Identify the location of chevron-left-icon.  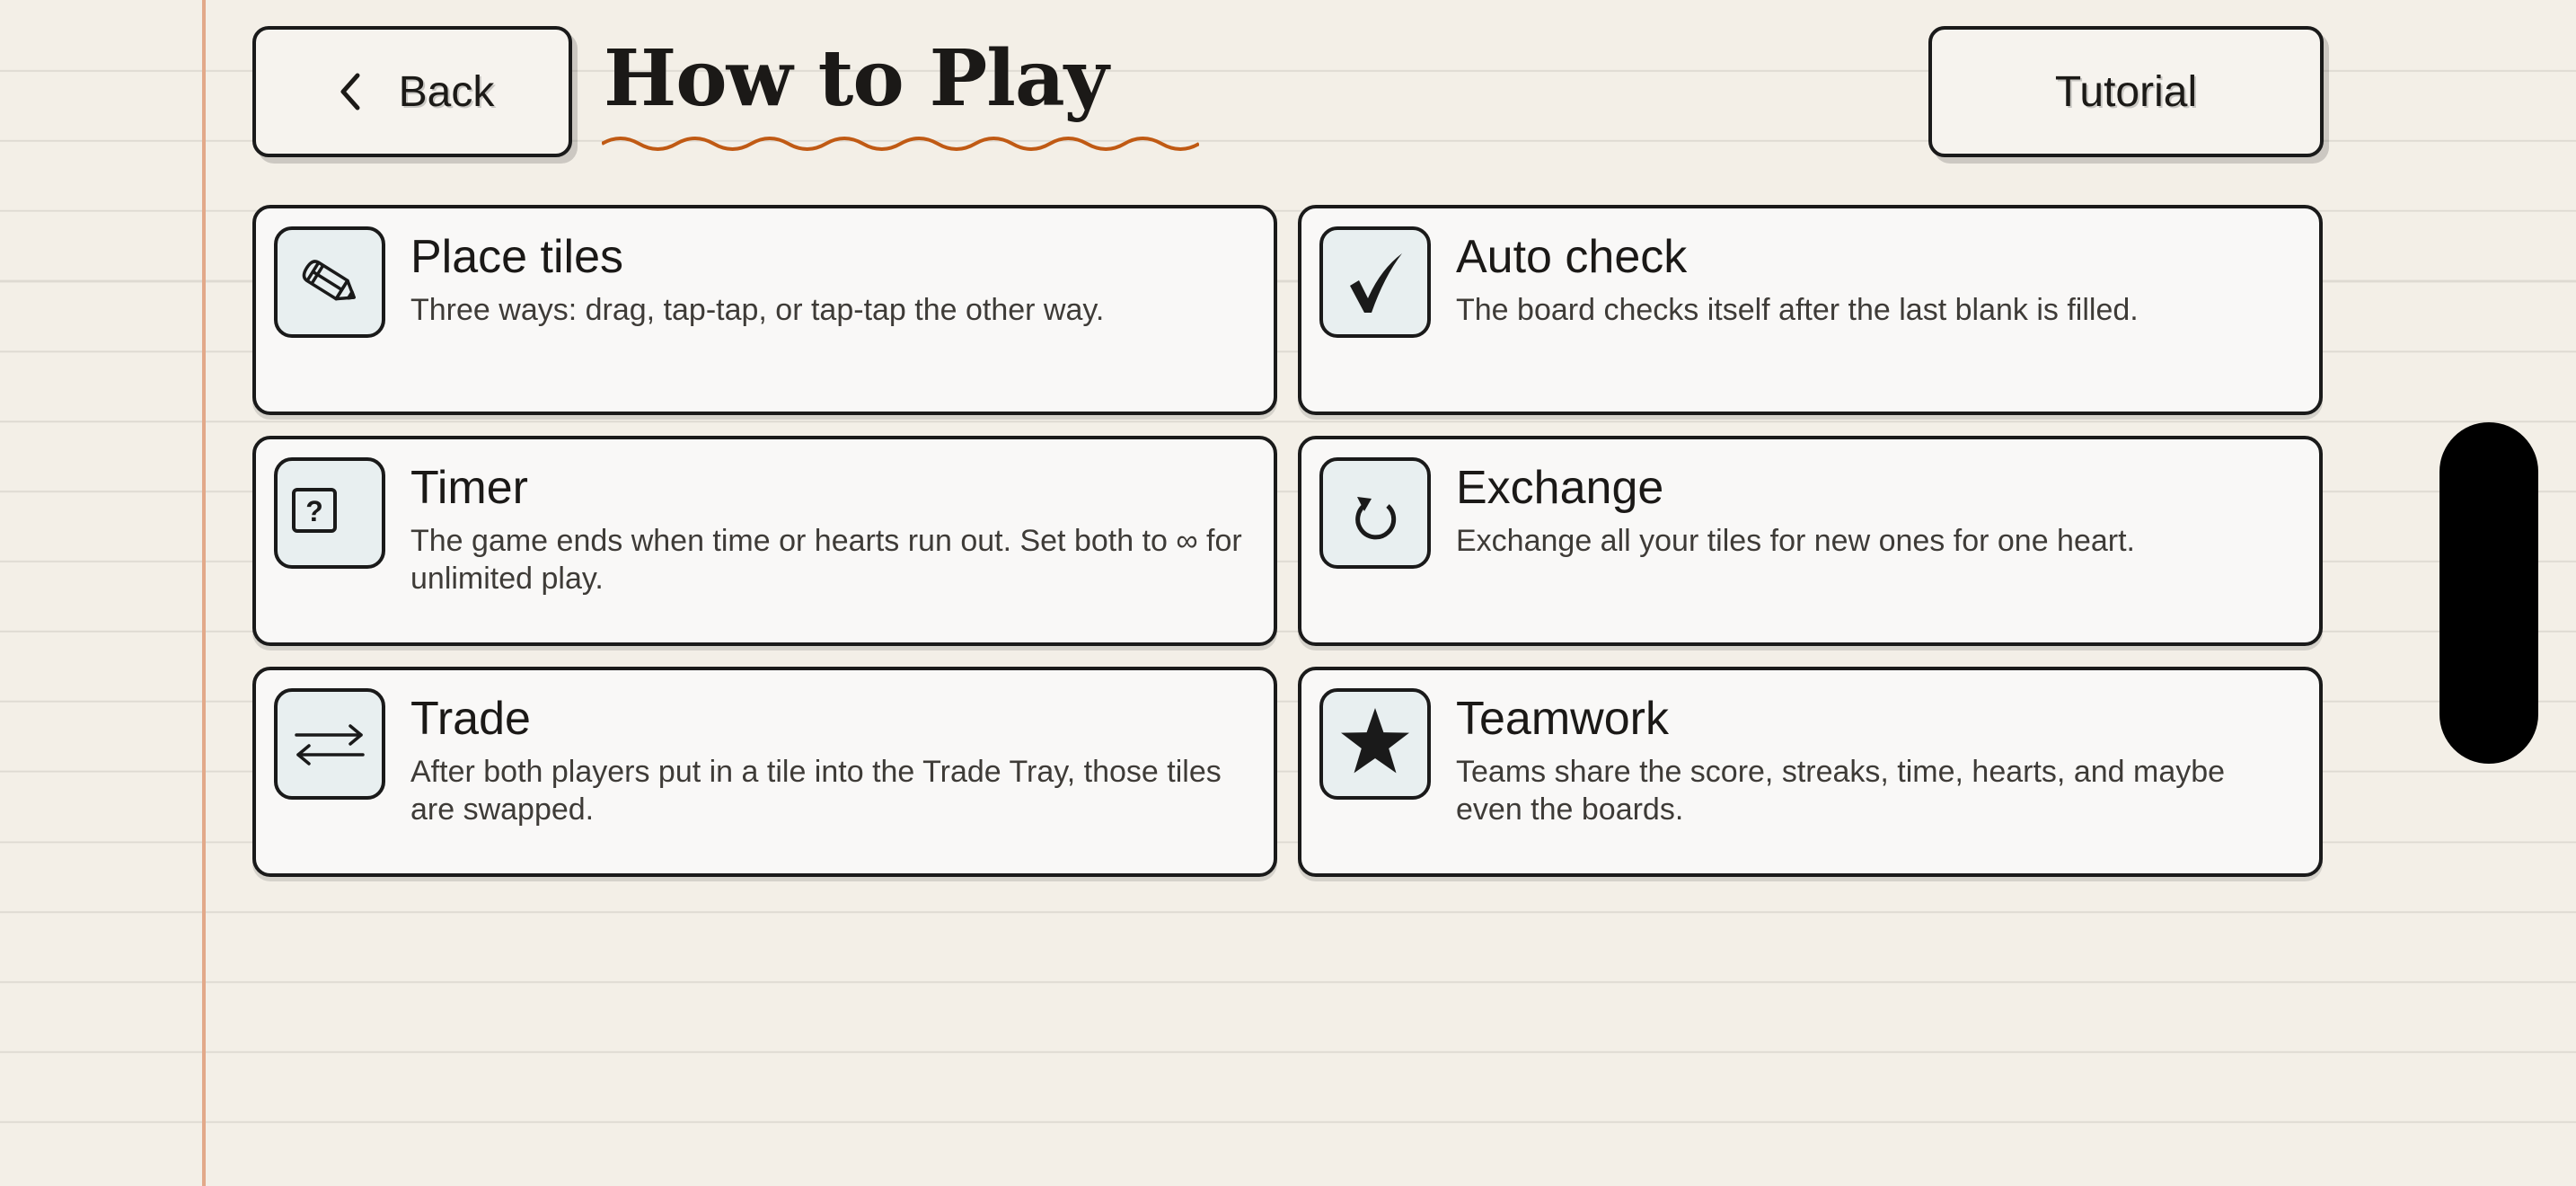
(350, 92).